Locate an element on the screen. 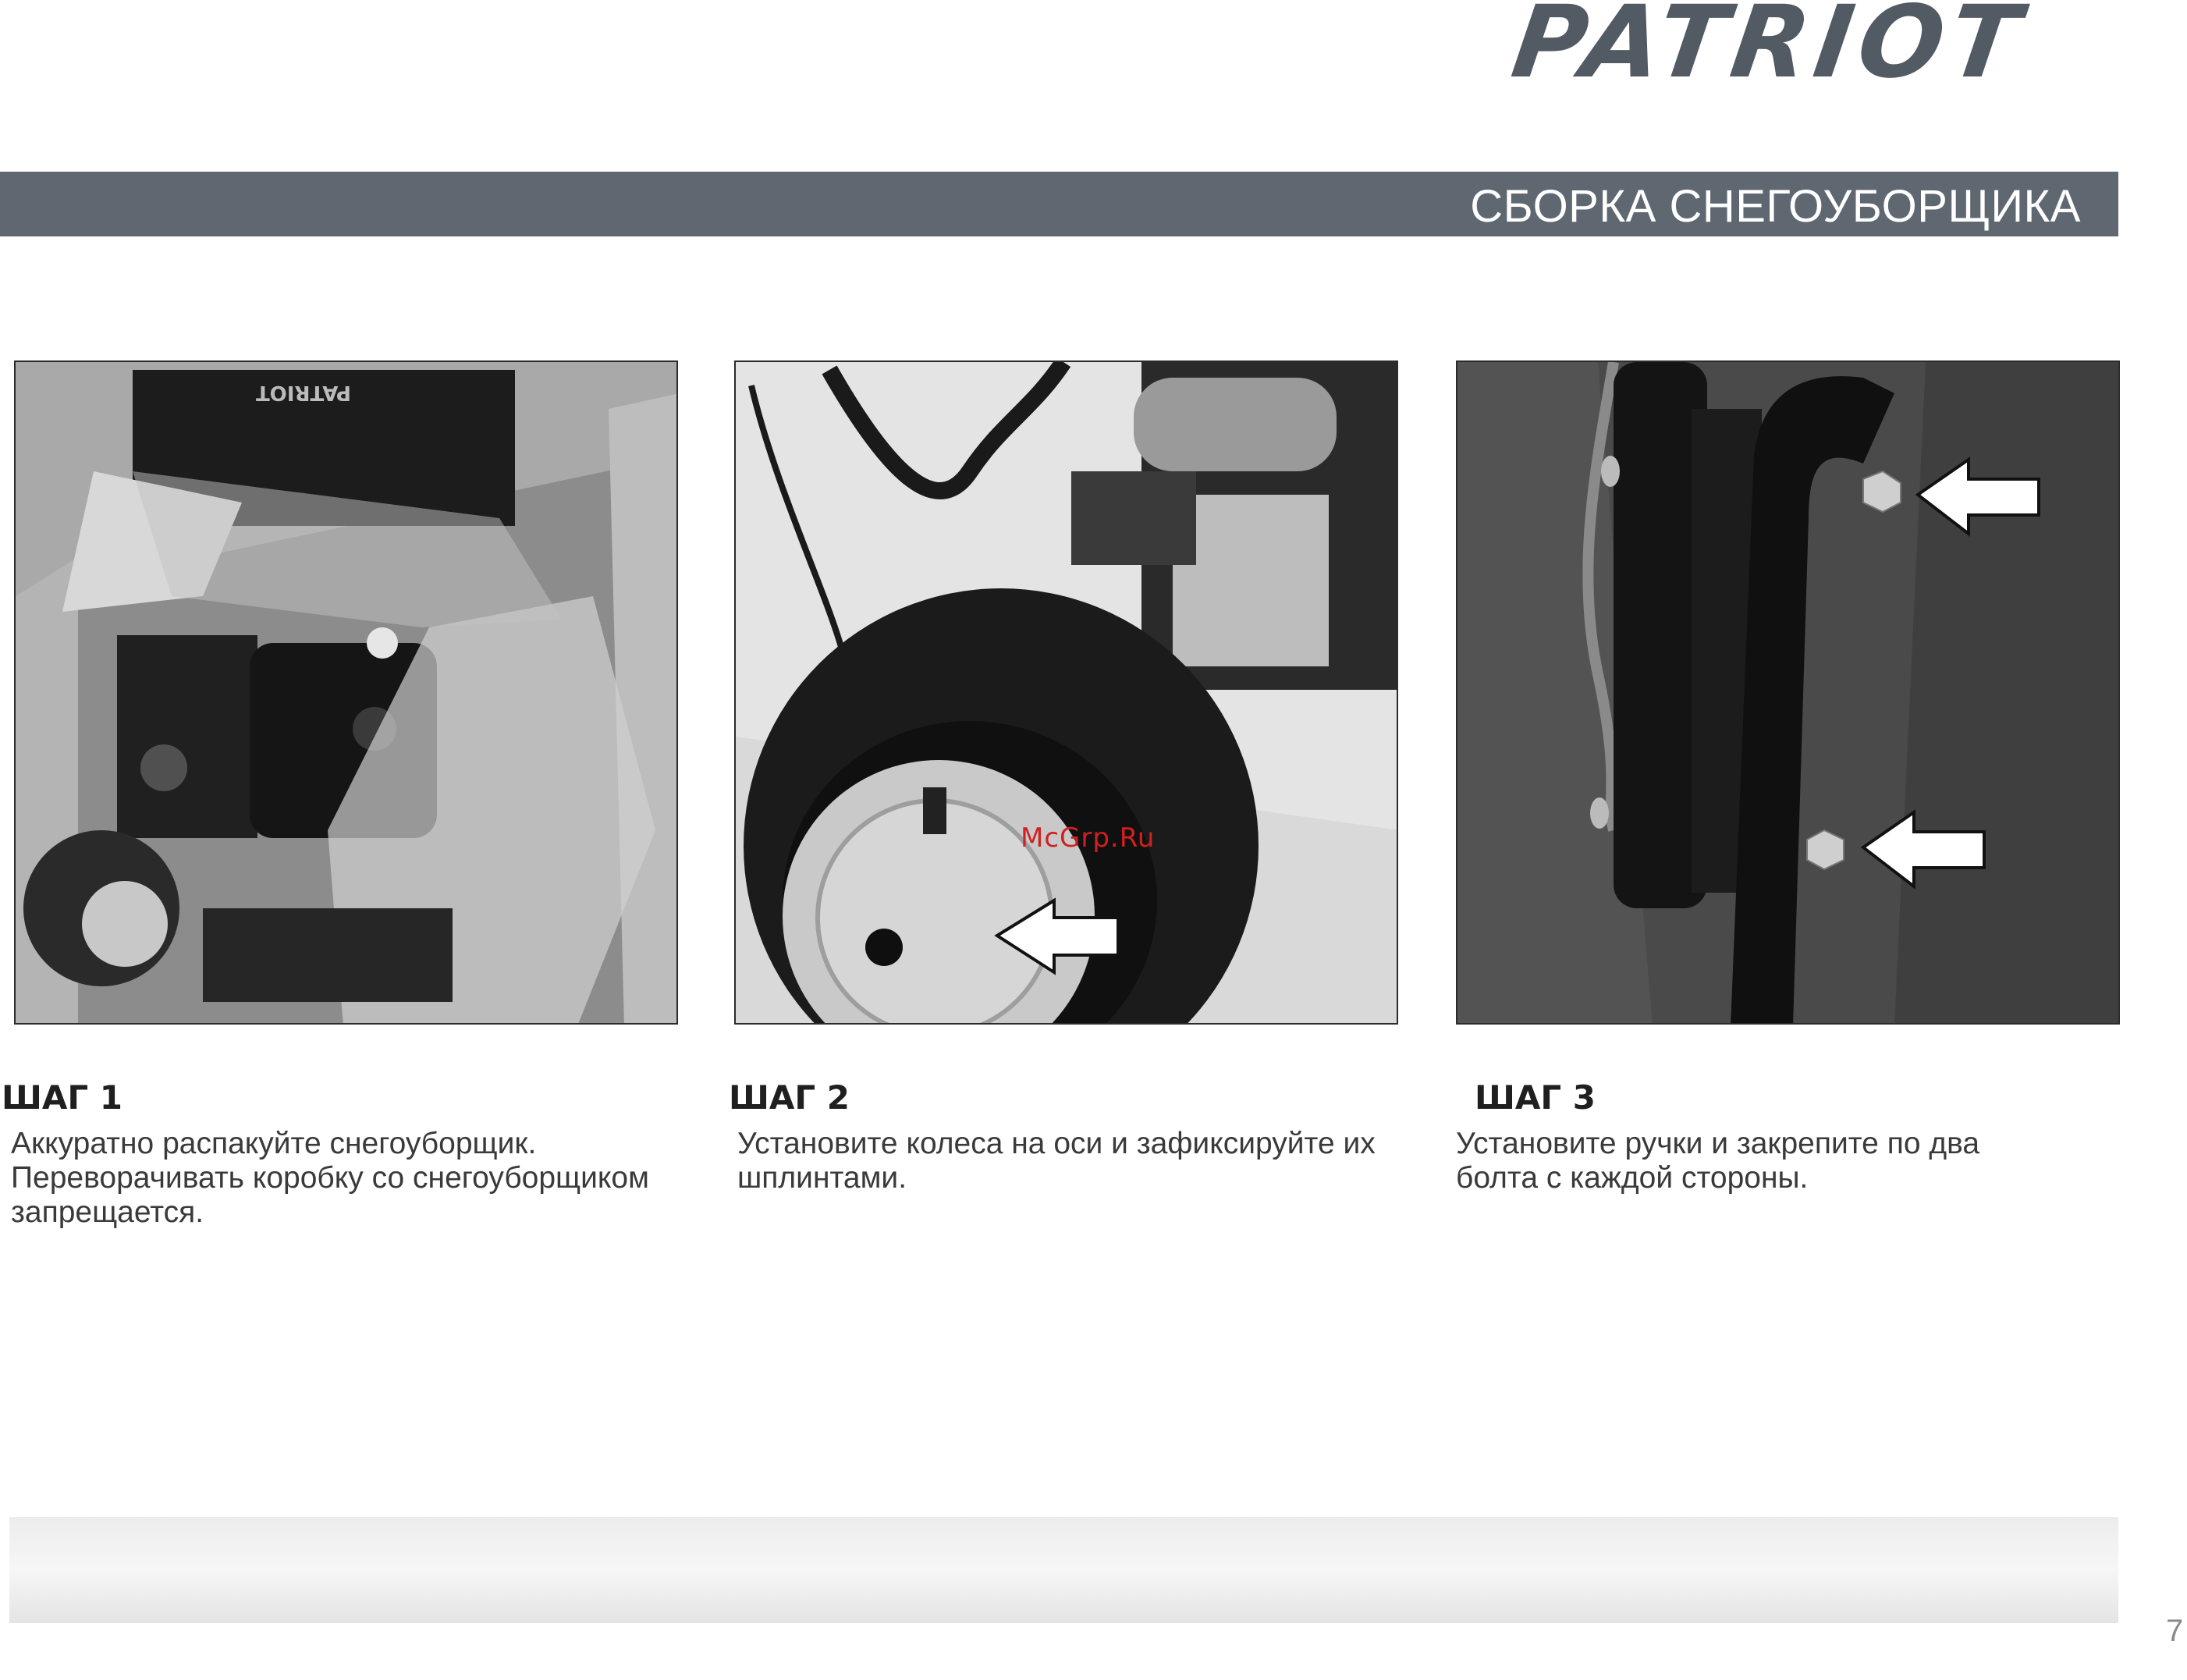  step-3-photo is located at coordinates (1788, 693).